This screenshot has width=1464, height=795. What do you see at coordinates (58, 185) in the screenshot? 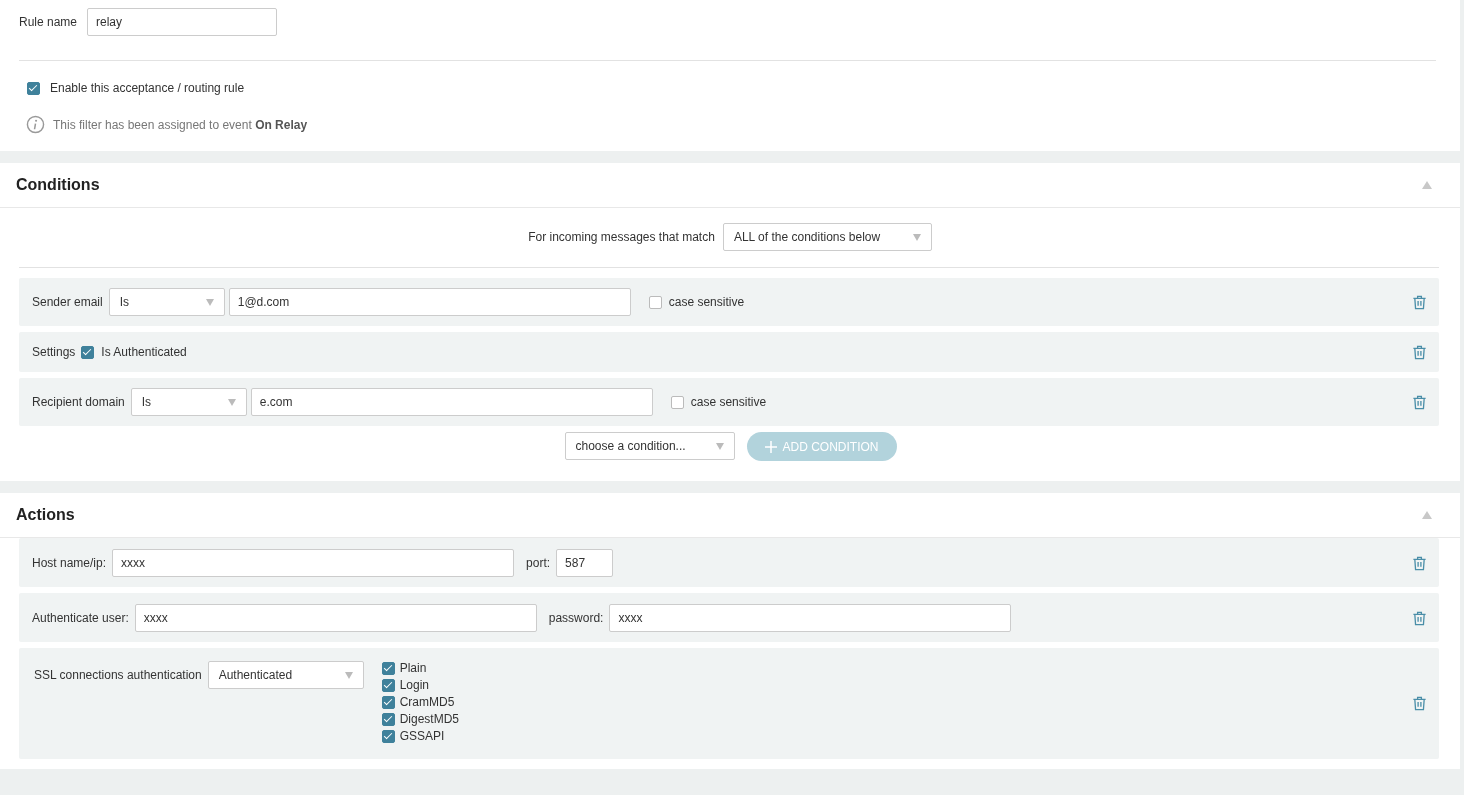
I see `conditions-heading: Conditions` at bounding box center [58, 185].